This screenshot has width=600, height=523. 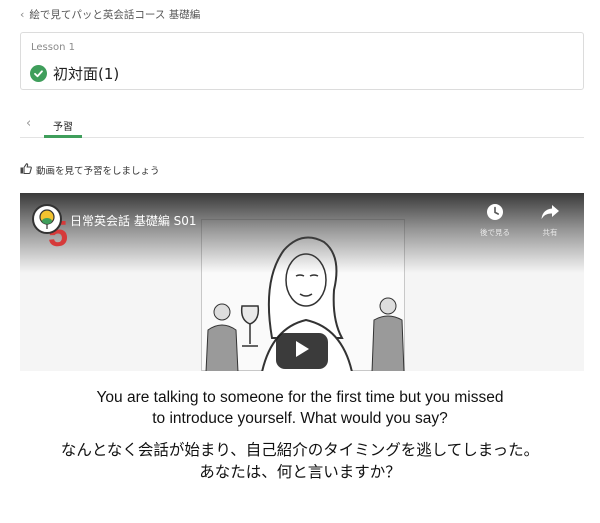 I want to click on instruction: 動画を見て予習をしましょう, so click(x=90, y=170).